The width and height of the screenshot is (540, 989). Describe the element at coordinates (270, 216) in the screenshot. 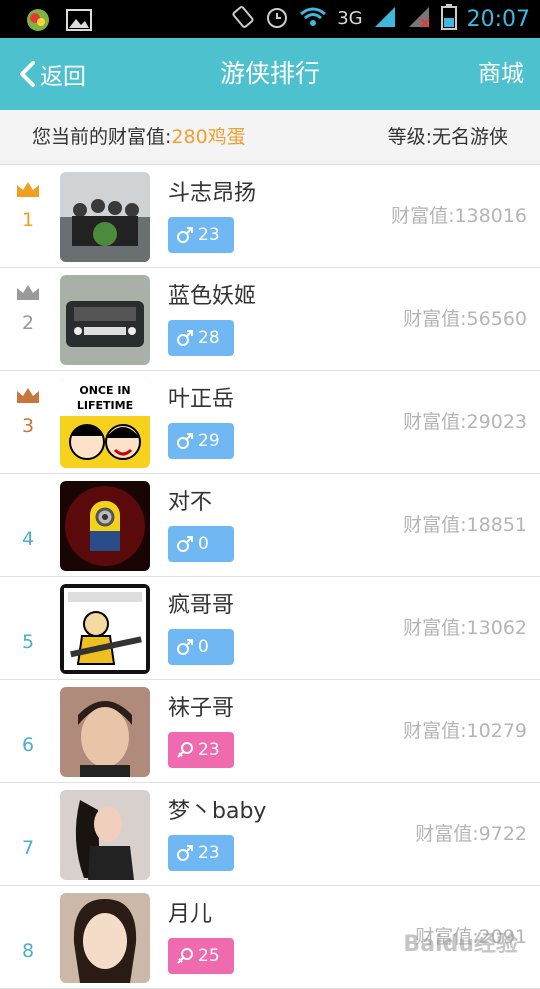

I see `ranking-row: 1 斗志昂扬 23 财富值:138016` at that location.